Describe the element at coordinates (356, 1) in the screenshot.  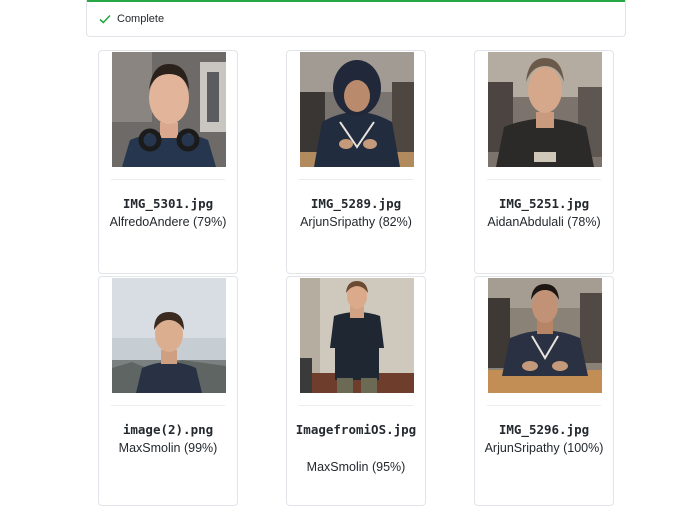
I see `progress-bar` at that location.